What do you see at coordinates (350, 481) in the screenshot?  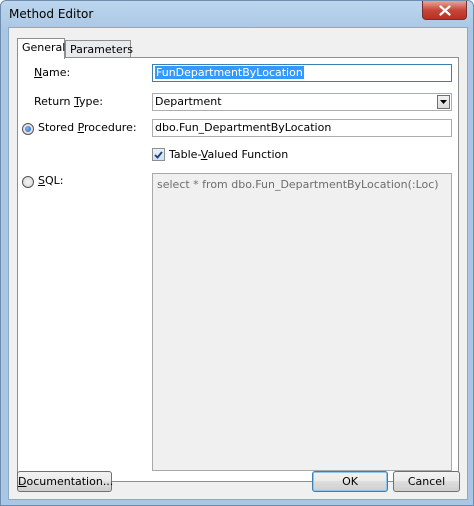 I see `ok-button: OK` at bounding box center [350, 481].